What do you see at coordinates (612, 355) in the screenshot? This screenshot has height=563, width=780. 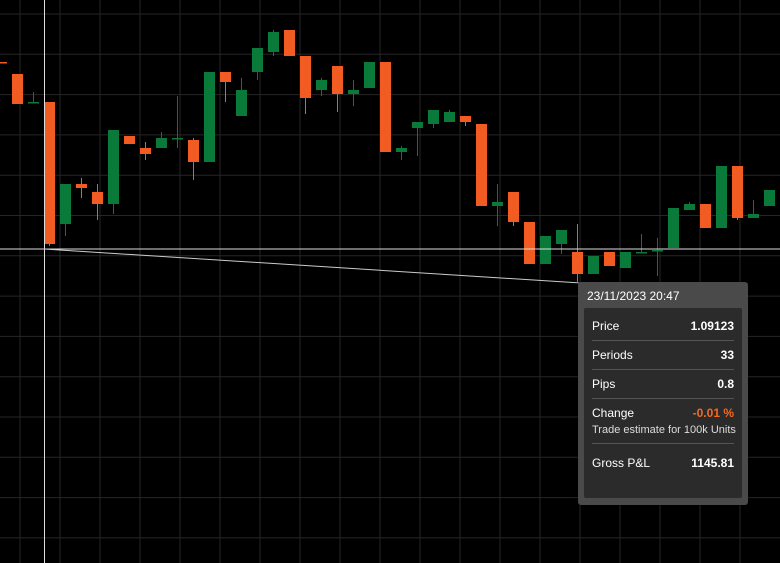 I see `periods-label: Periods` at bounding box center [612, 355].